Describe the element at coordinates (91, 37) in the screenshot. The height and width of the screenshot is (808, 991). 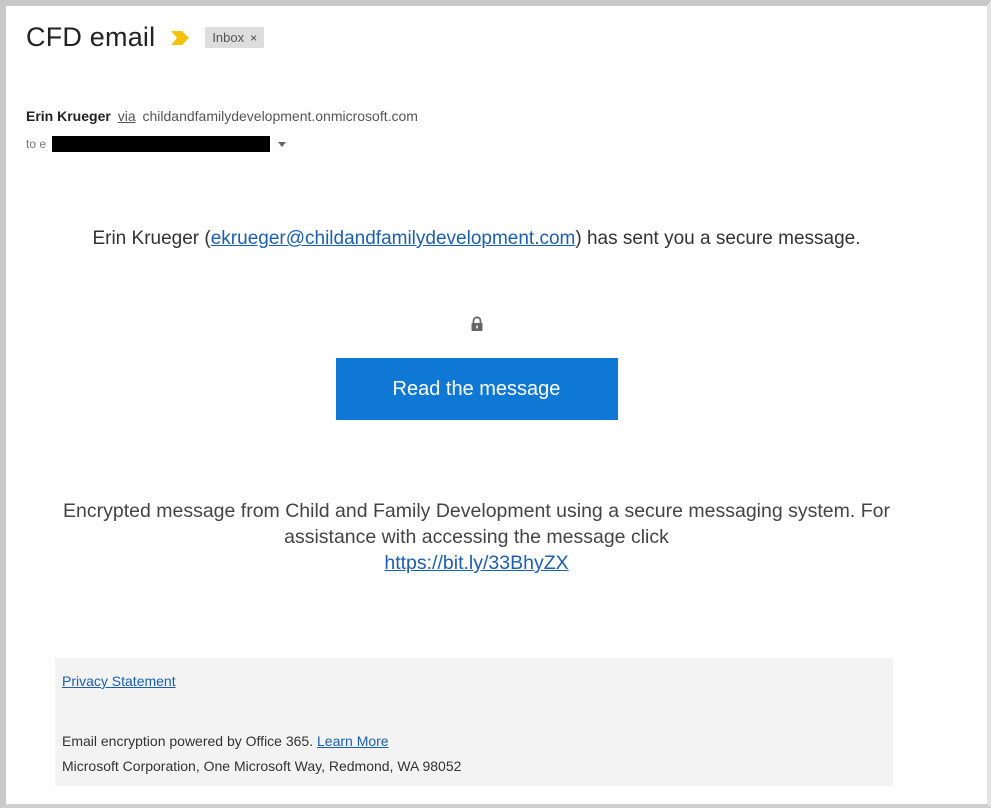
I see `email-subject: CFD email` at that location.